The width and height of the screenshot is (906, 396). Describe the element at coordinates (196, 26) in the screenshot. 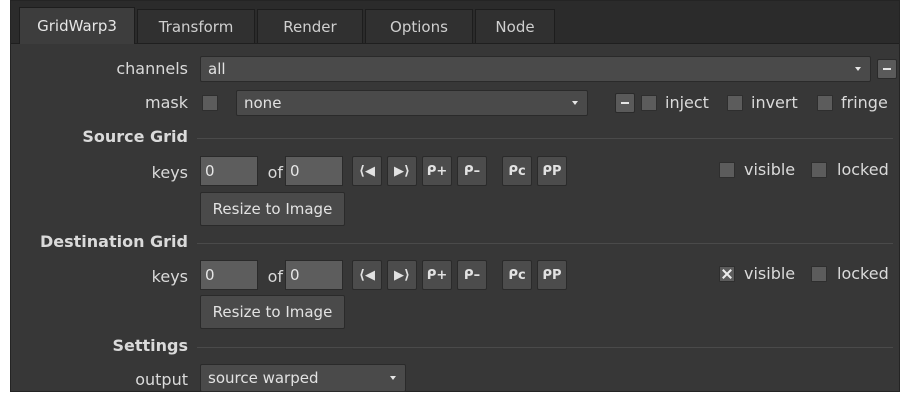

I see `tab-transform: Transform` at that location.